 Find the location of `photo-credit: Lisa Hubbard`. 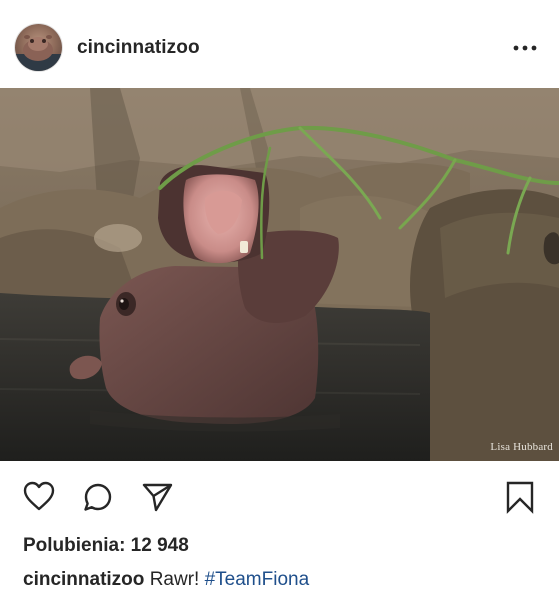

photo-credit: Lisa Hubbard is located at coordinates (521, 447).